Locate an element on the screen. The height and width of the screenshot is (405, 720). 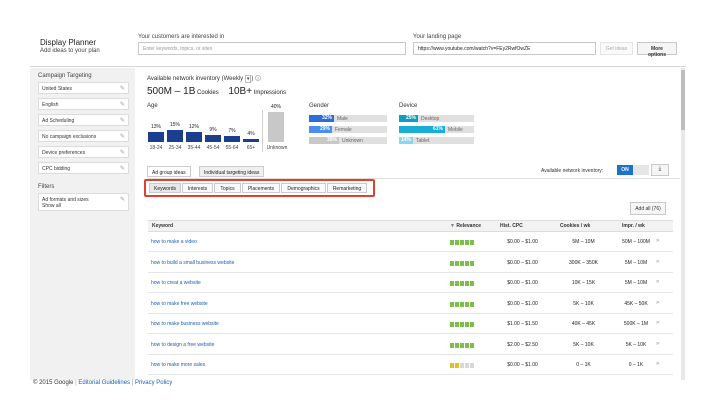
age-unknown-pct: 40% is located at coordinates (275, 107).